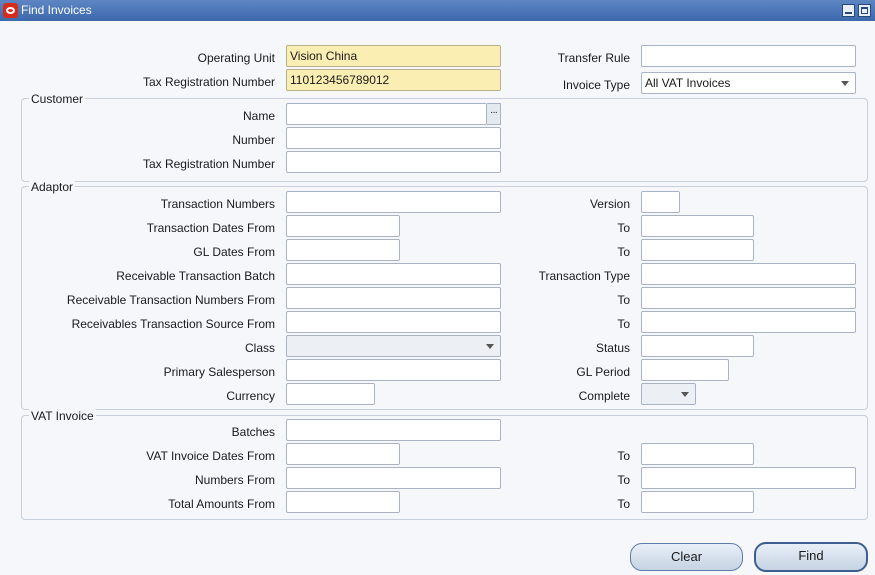 Image resolution: width=875 pixels, height=575 pixels. I want to click on gl-period-label: GL Period, so click(603, 372).